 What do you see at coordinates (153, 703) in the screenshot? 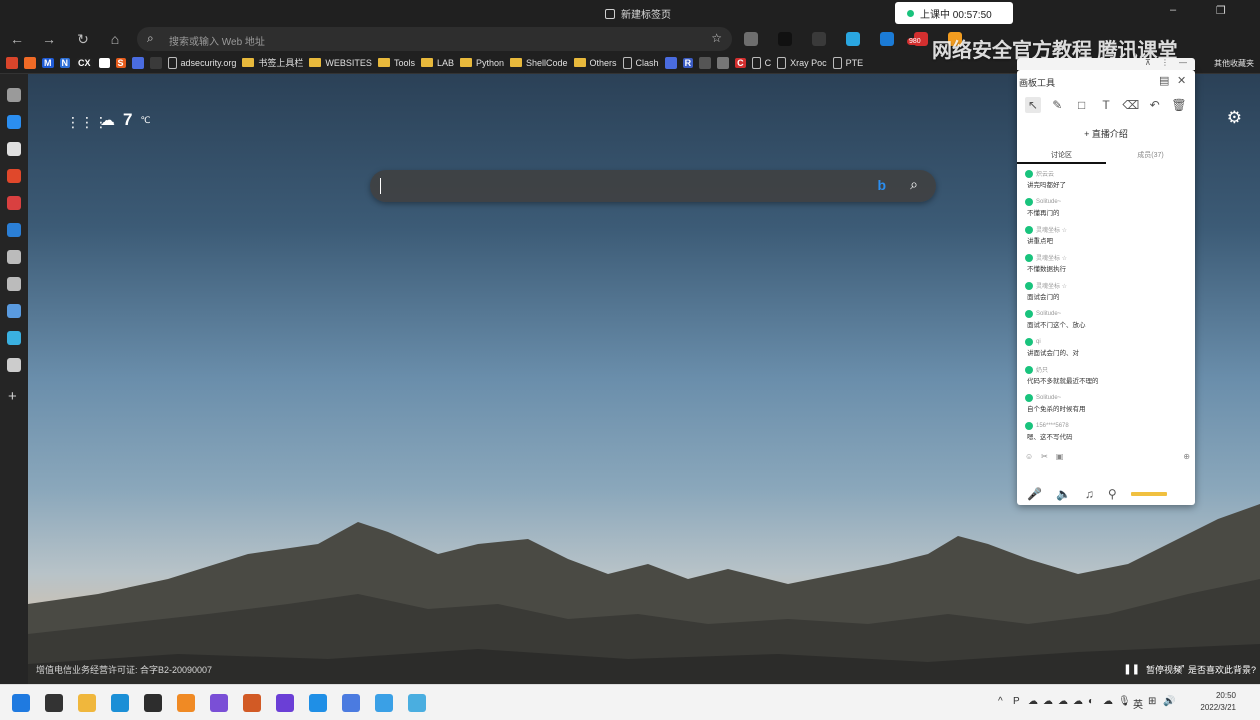
I see `terminal-icon` at bounding box center [153, 703].